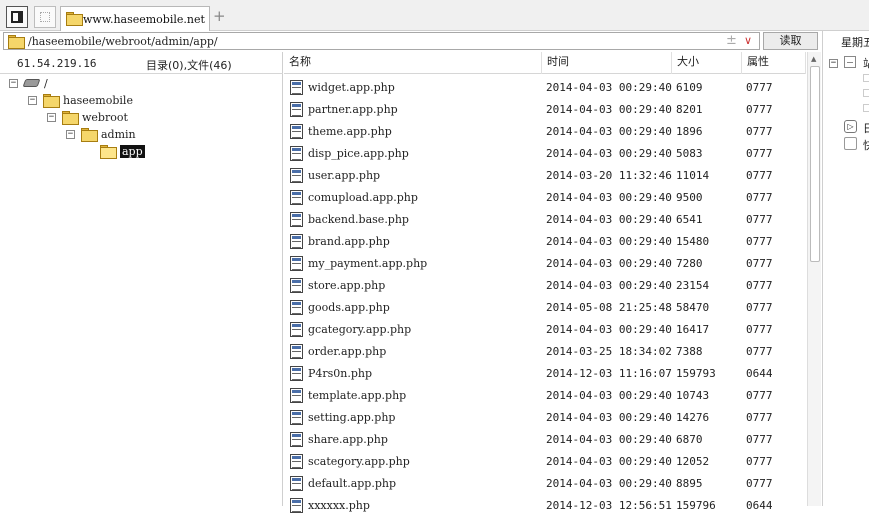 This screenshot has width=869, height=517. What do you see at coordinates (434, 15) in the screenshot?
I see `tab-bar: www.haseemobile.net +` at bounding box center [434, 15].